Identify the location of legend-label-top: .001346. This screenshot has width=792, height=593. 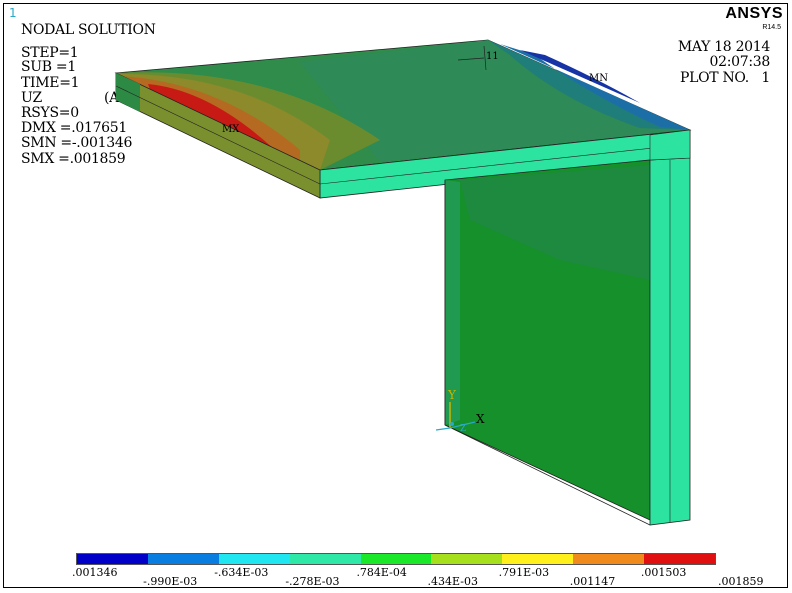
(95, 572).